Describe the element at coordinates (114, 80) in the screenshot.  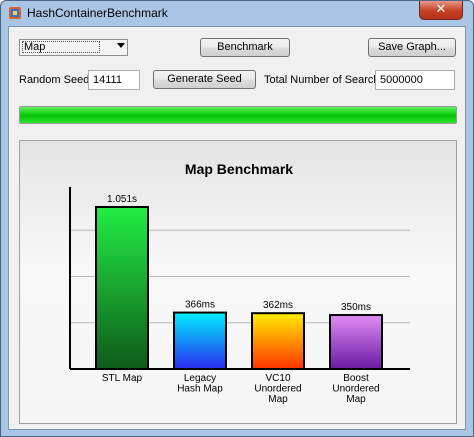
I see `seed-input: 14111` at that location.